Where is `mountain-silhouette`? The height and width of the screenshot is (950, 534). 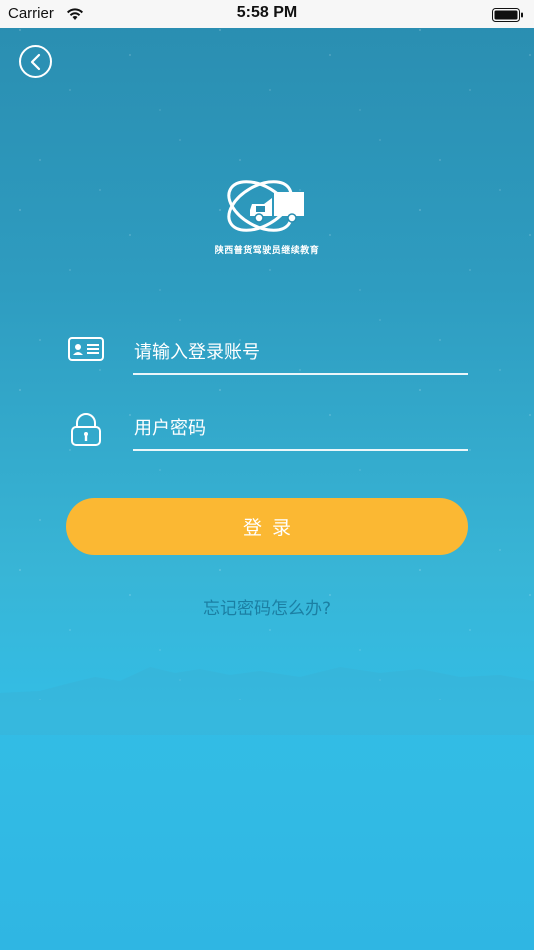
mountain-silhouette is located at coordinates (267, 701).